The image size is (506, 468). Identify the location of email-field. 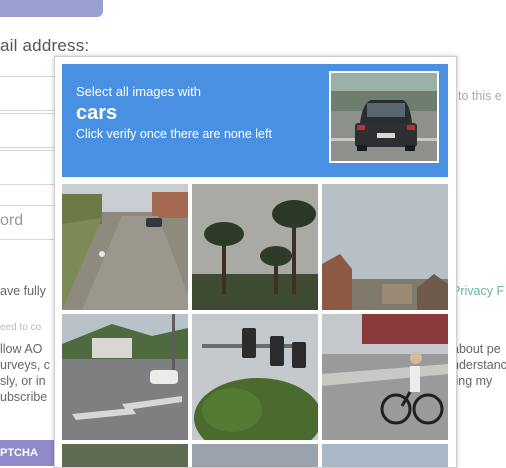
(30, 93).